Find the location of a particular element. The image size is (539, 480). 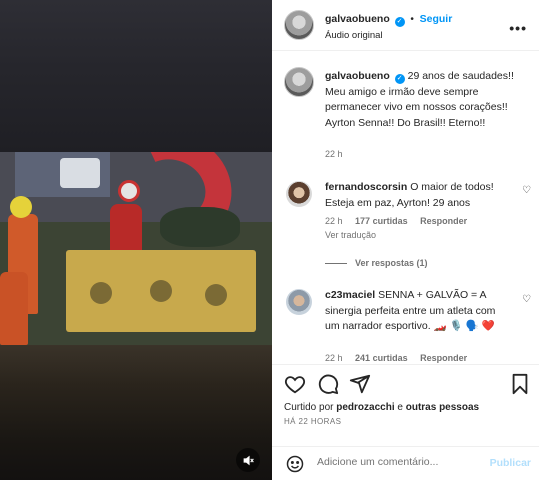

more-options-icon: ••• is located at coordinates (518, 28).